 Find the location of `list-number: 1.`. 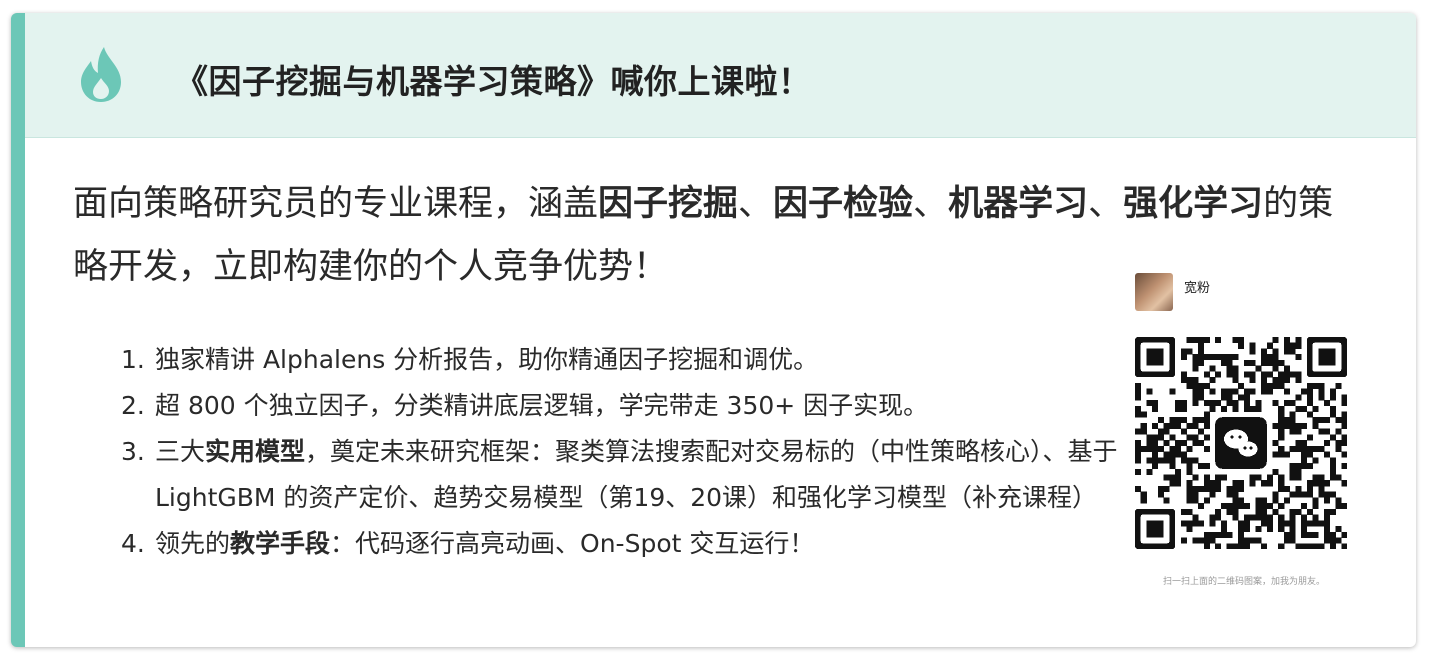

list-number: 1. is located at coordinates (133, 359).